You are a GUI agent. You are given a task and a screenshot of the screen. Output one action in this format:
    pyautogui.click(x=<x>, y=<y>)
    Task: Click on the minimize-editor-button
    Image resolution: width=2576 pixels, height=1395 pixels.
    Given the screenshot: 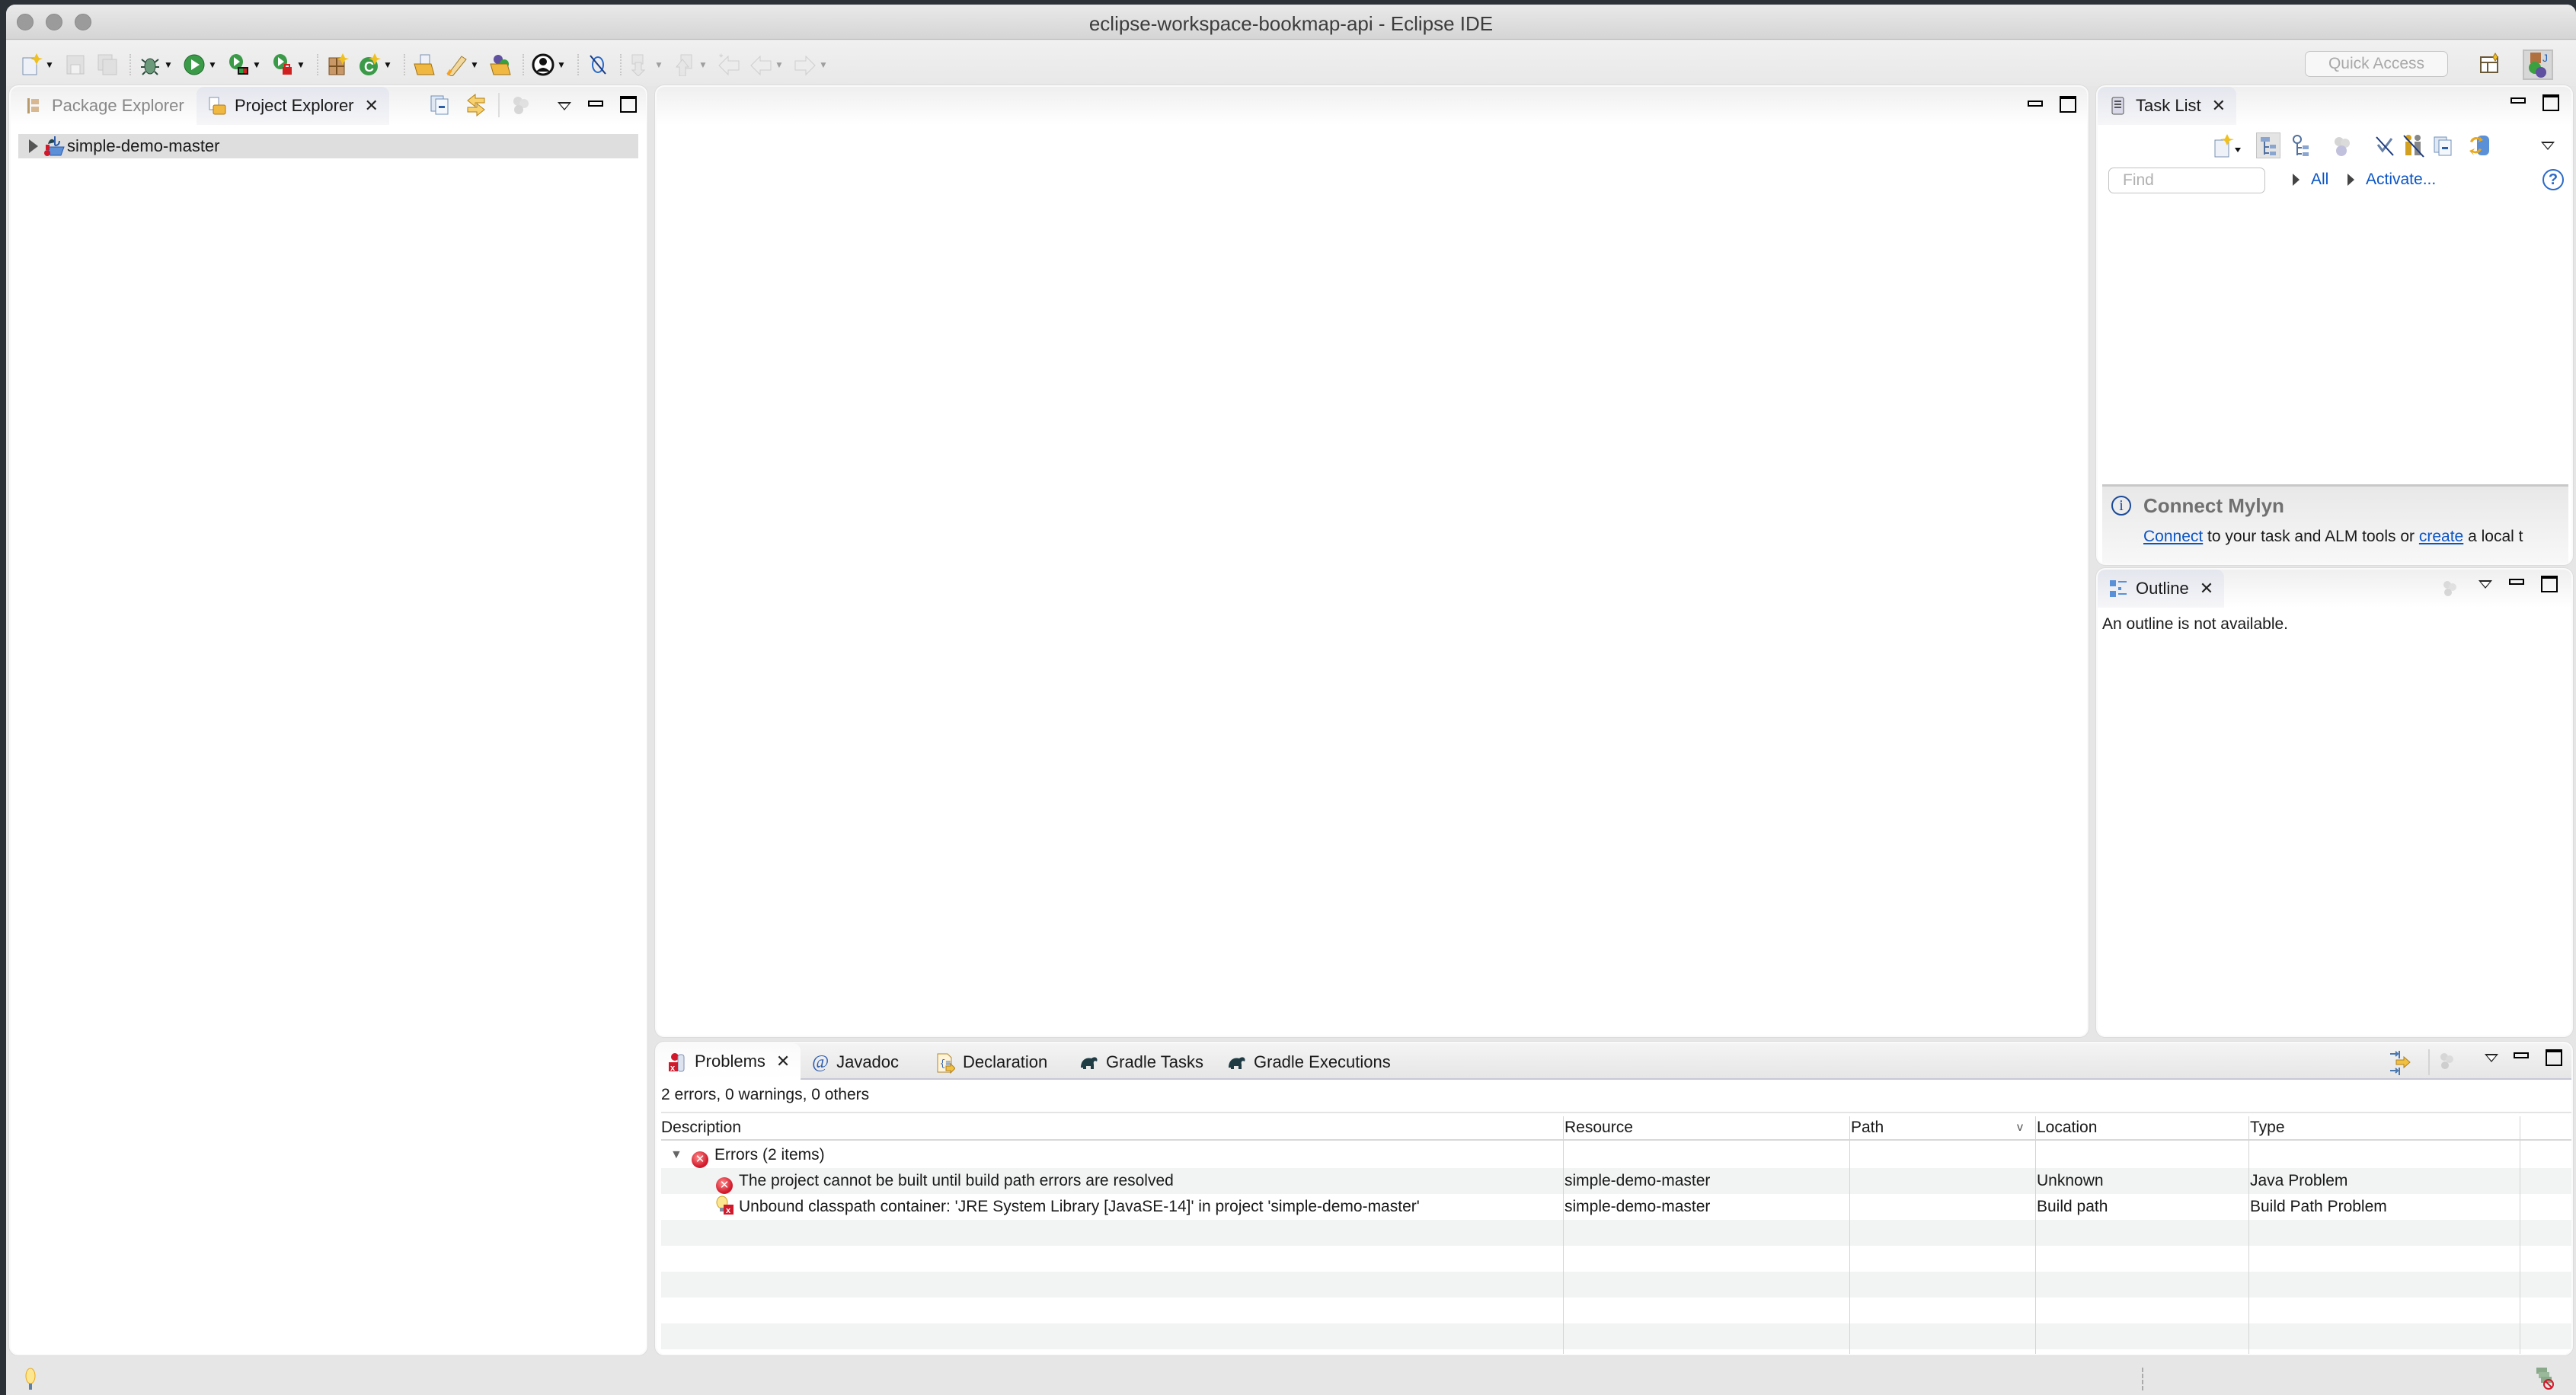 What is the action you would take?
    pyautogui.click(x=2036, y=104)
    